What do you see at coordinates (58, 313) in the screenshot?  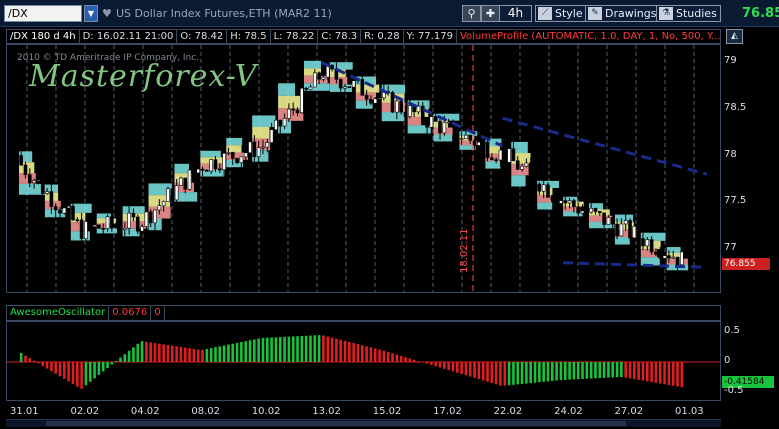 I see `oscillator-name: AwesomeOscillator` at bounding box center [58, 313].